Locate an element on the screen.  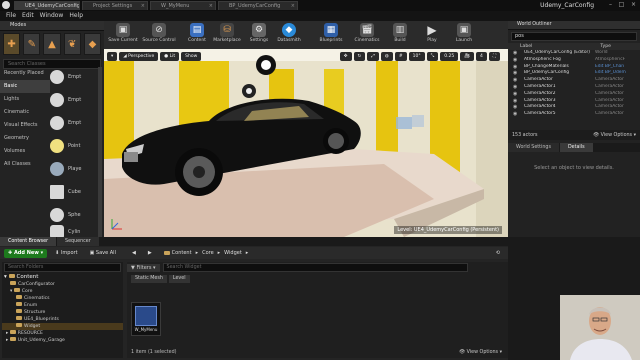
menu-edit: Edit is located at coordinates (28, 16).